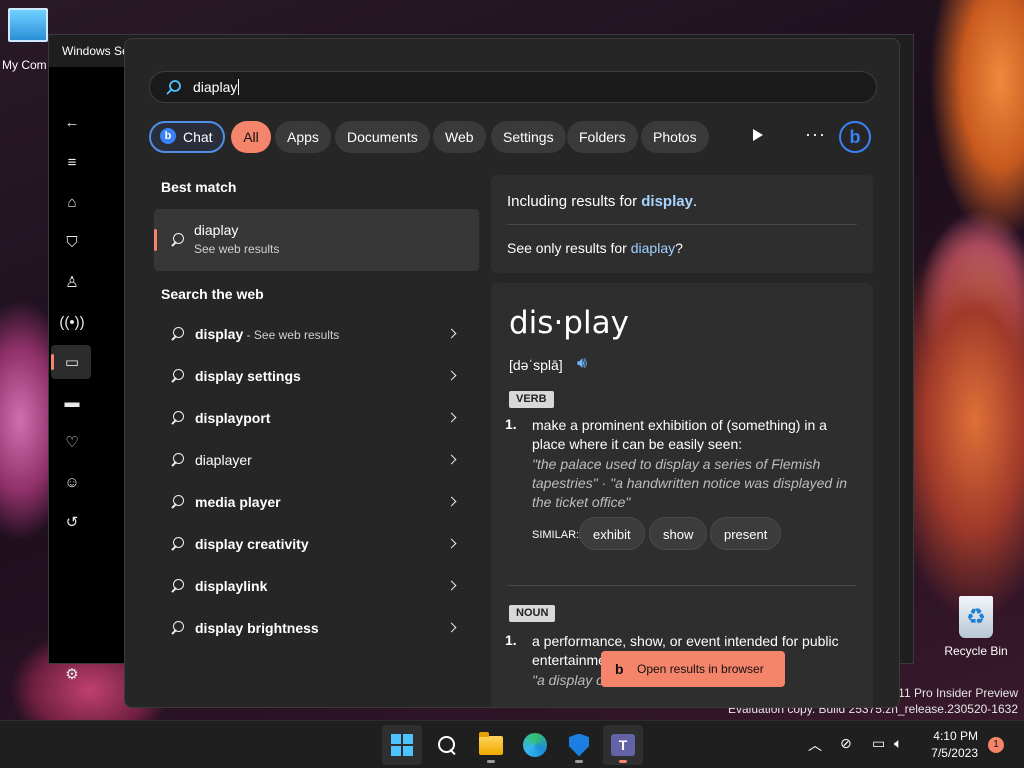 Image resolution: width=1024 pixels, height=768 pixels. What do you see at coordinates (72, 402) in the screenshot?
I see `device-icon: ▬` at bounding box center [72, 402].